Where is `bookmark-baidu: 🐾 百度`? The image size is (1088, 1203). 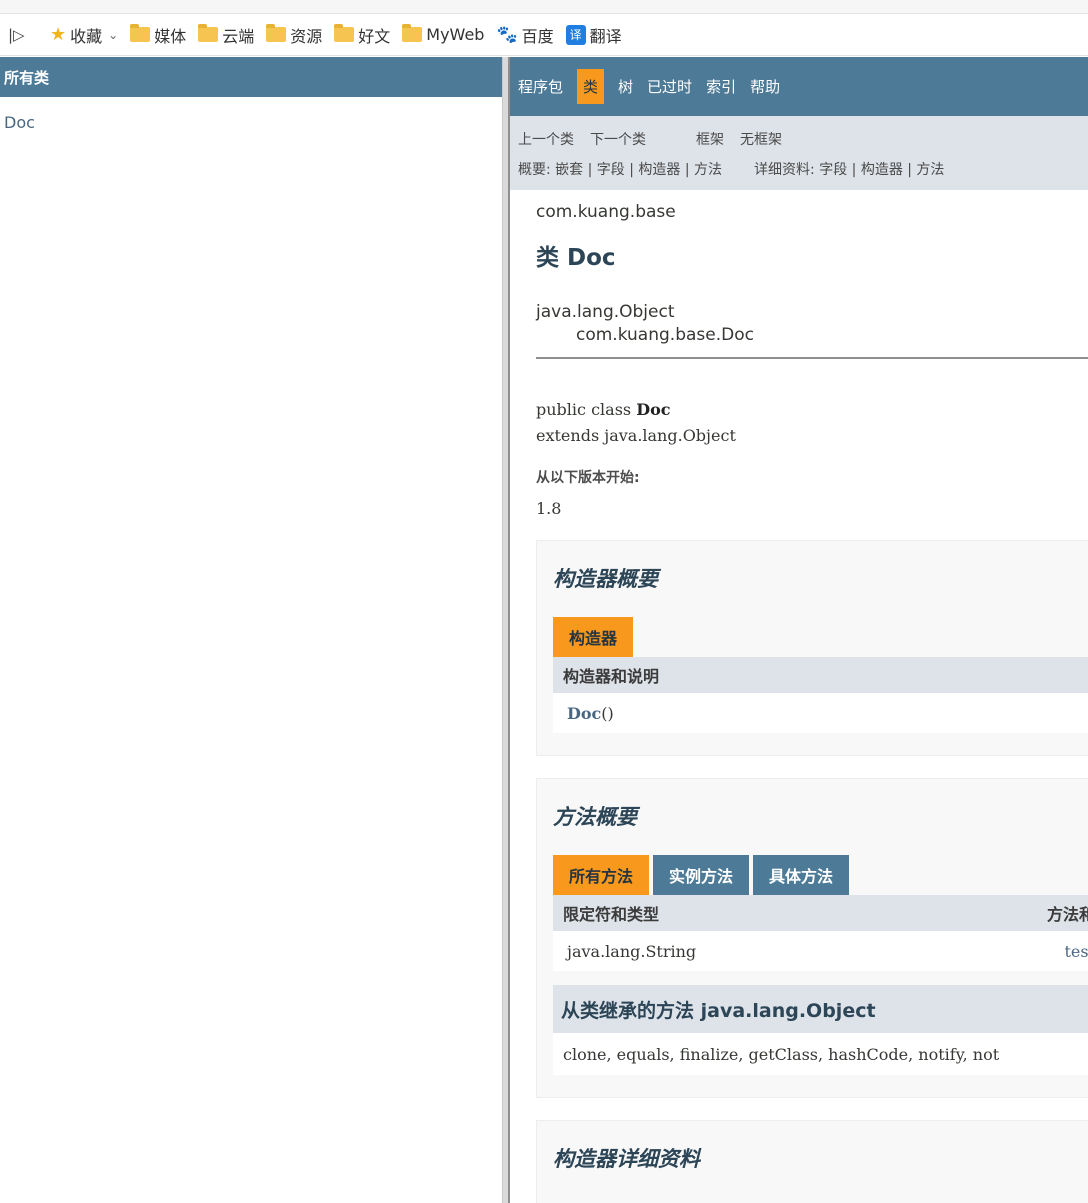 bookmark-baidu: 🐾 百度 is located at coordinates (524, 35).